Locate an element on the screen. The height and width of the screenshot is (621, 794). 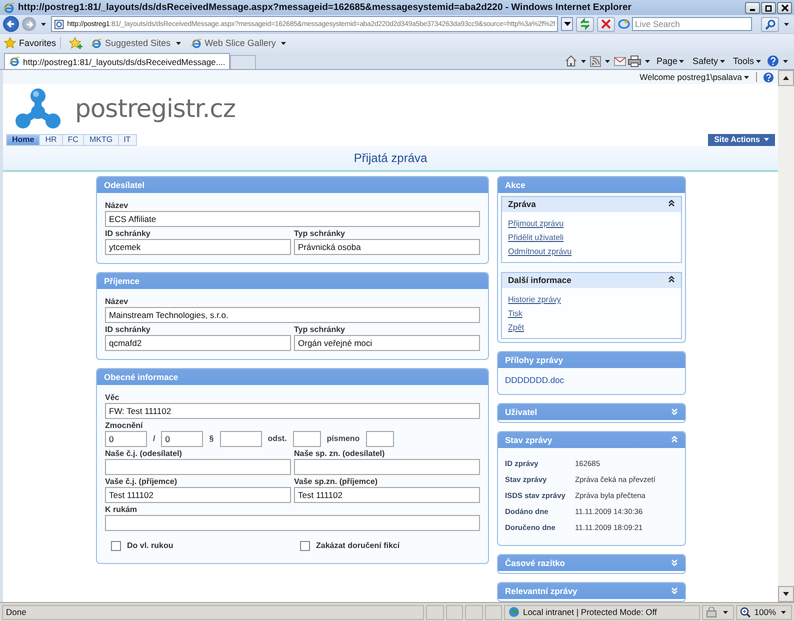
back-arrow-icon is located at coordinates (11, 24).